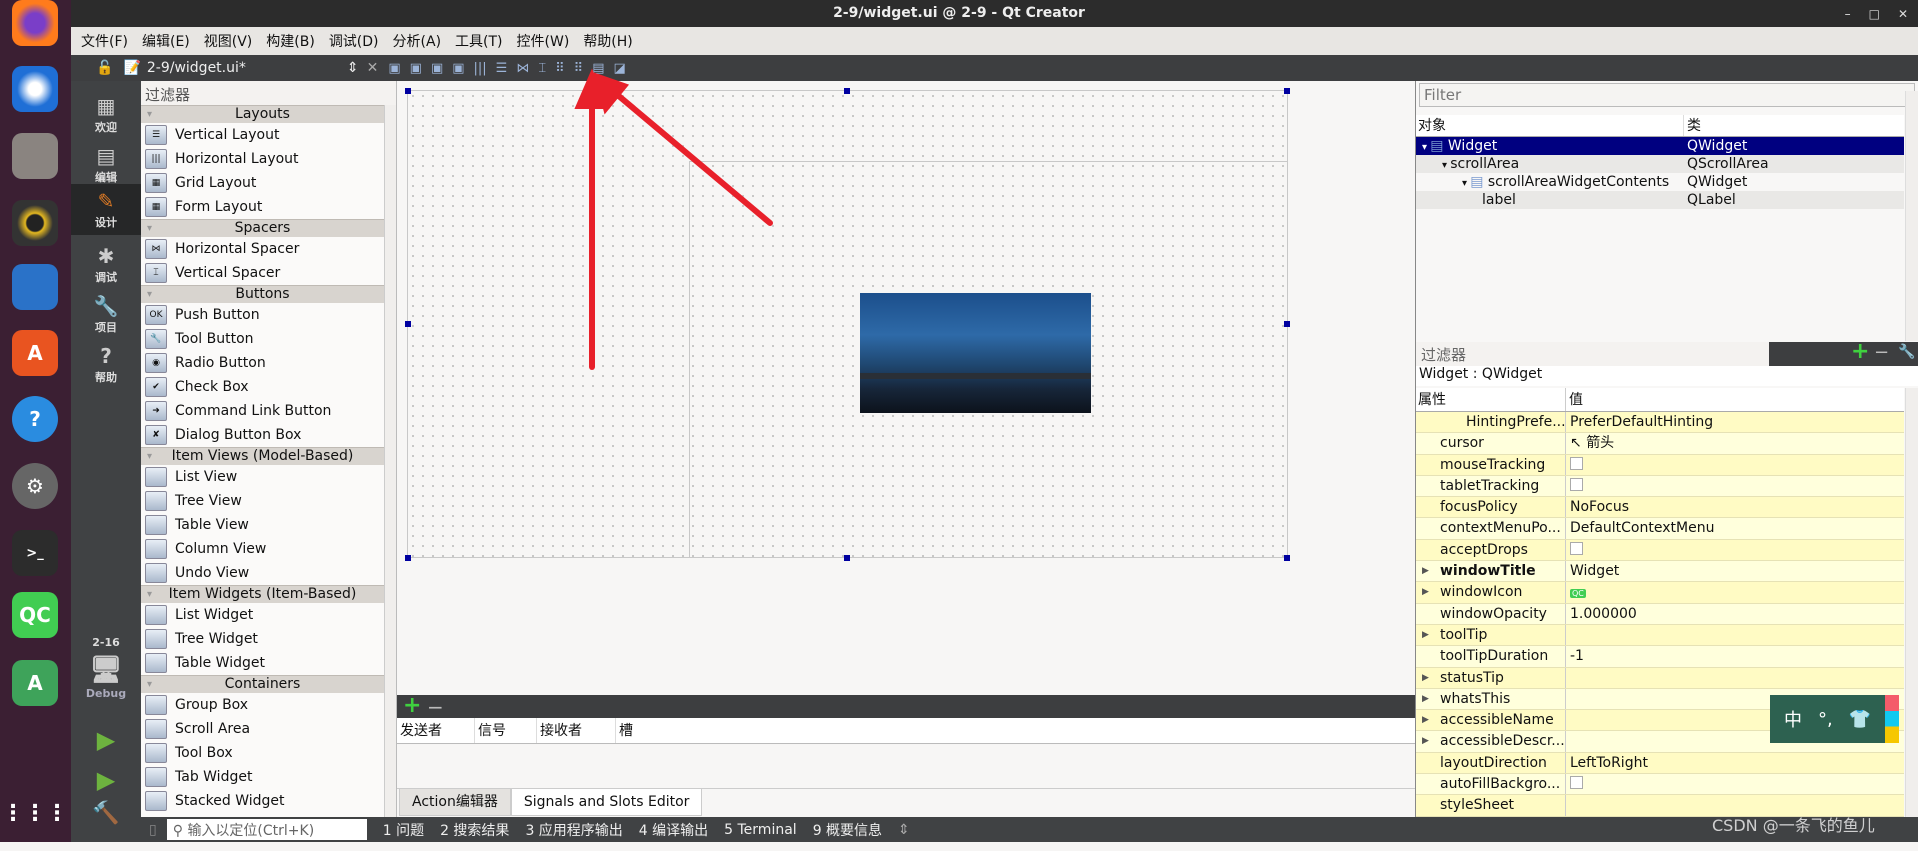 The image size is (1918, 851). Describe the element at coordinates (353, 68) in the screenshot. I see `file-selector-arrows-icon: ⇕` at that location.